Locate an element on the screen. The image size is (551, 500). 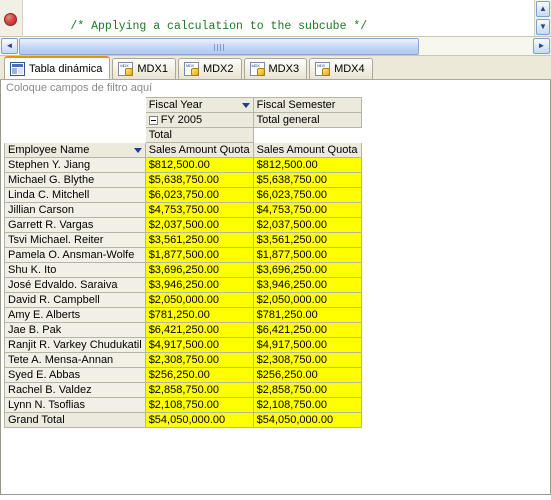
chevron-right-icon: ► is located at coordinates (541, 45).